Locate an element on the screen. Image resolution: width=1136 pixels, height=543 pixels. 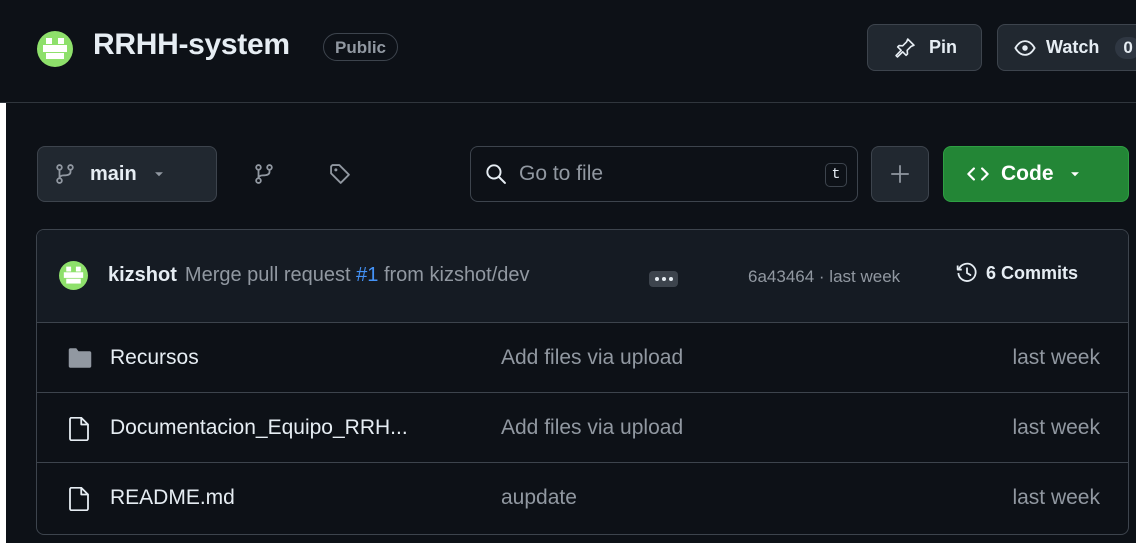
go-to-file-search: t is located at coordinates (664, 174).